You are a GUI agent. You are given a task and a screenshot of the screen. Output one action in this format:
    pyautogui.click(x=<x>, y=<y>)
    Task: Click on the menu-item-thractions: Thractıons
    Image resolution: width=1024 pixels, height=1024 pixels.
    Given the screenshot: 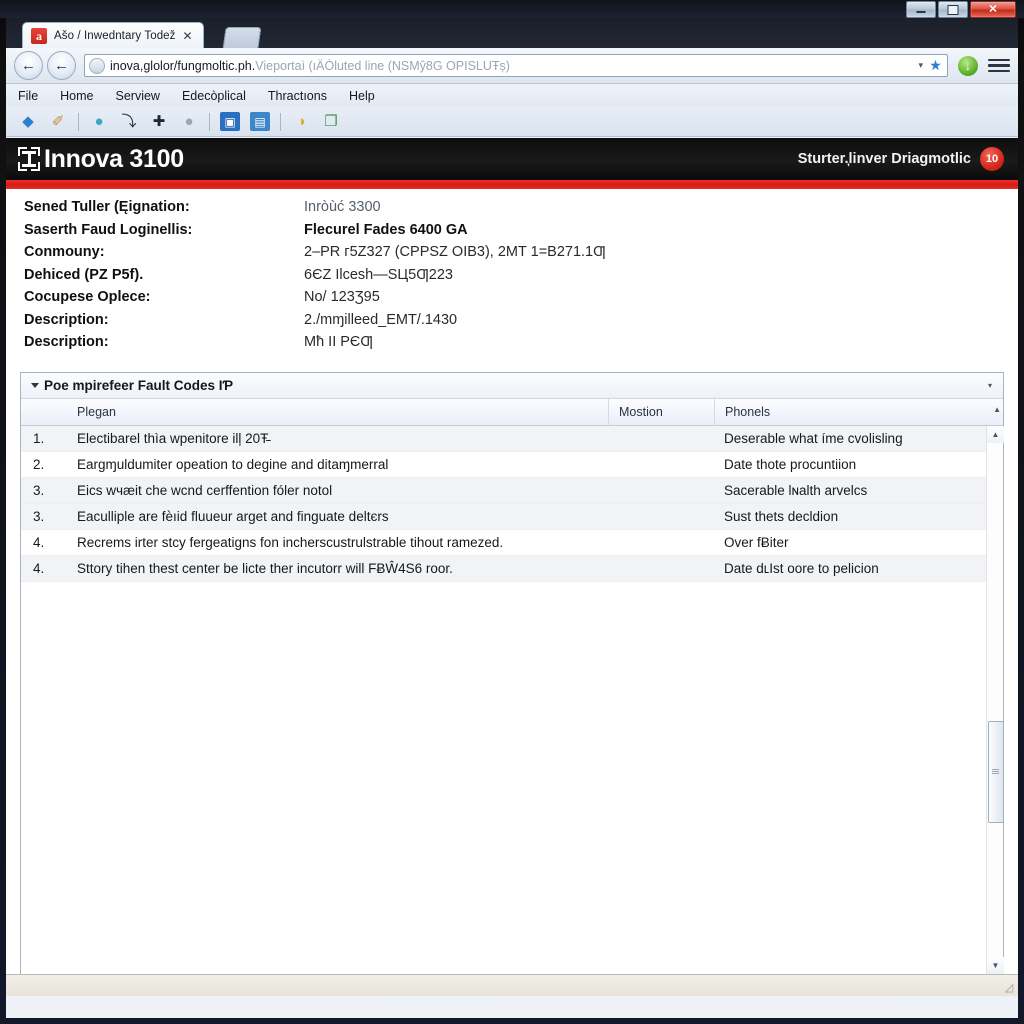 What is the action you would take?
    pyautogui.click(x=297, y=96)
    